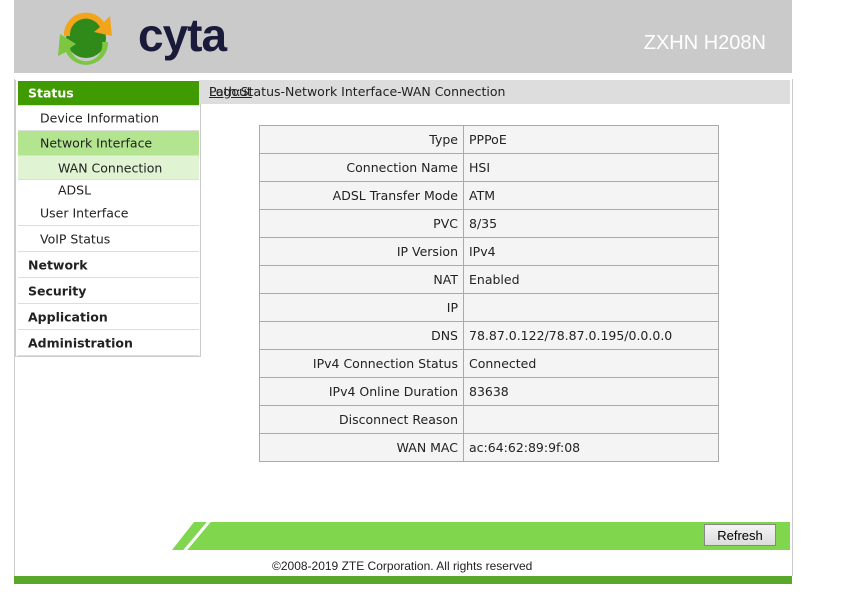  What do you see at coordinates (68, 316) in the screenshot?
I see `sidebar-item-label: Application` at bounding box center [68, 316].